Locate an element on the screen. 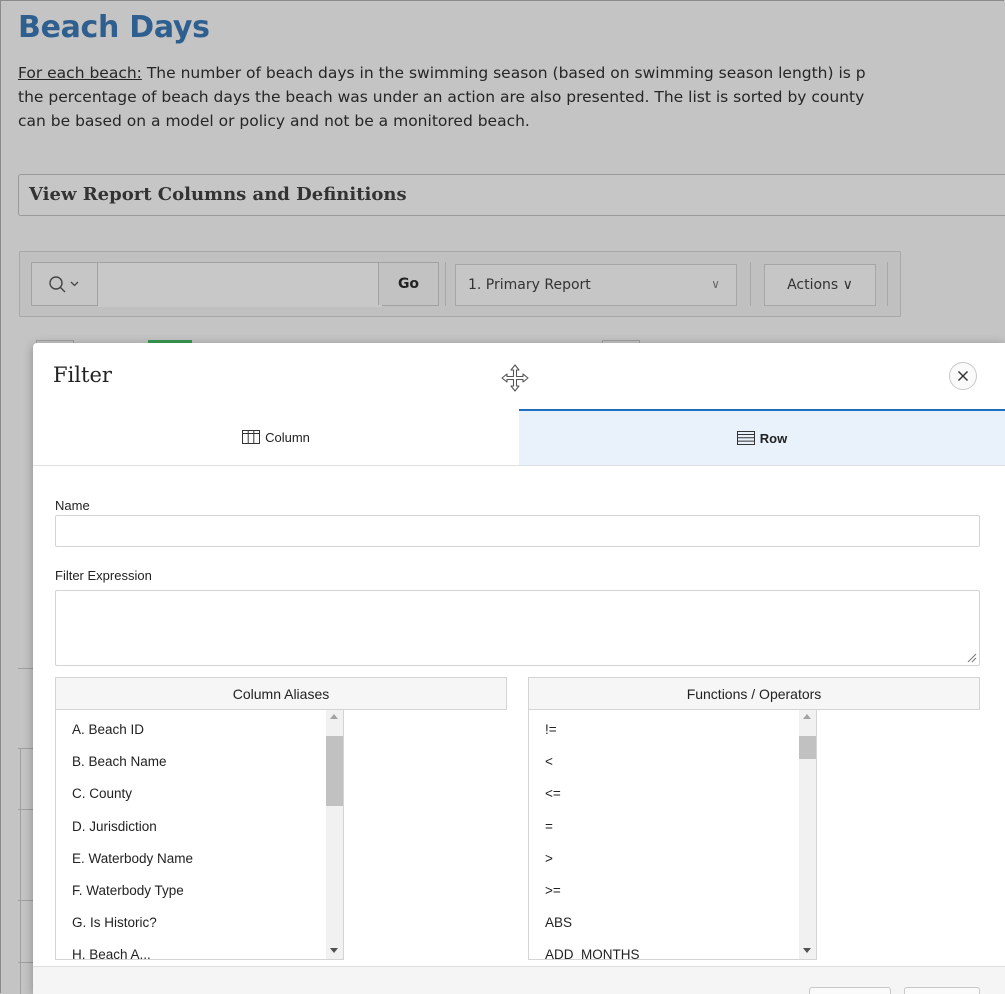 This screenshot has width=1005, height=994. tab-row: Row is located at coordinates (762, 437).